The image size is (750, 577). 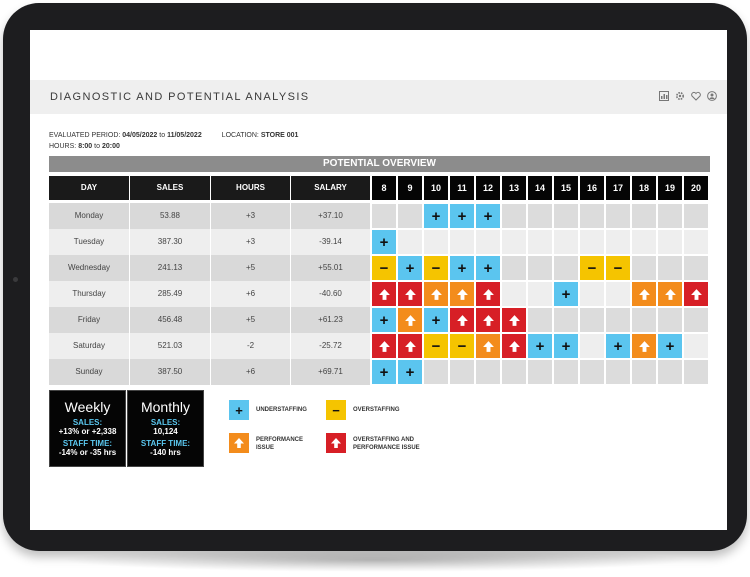 What do you see at coordinates (462, 346) in the screenshot?
I see `cell-saturday-11: −` at bounding box center [462, 346].